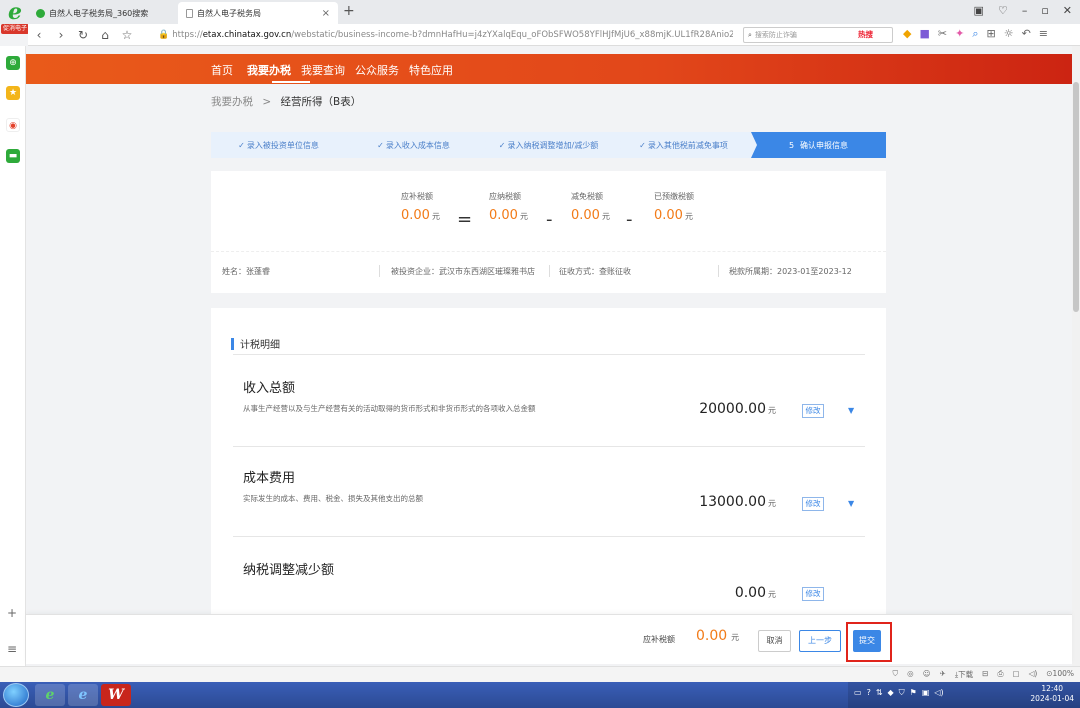 This screenshot has height=708, width=1080. I want to click on tray-security-icon: ⛉, so click(902, 693).